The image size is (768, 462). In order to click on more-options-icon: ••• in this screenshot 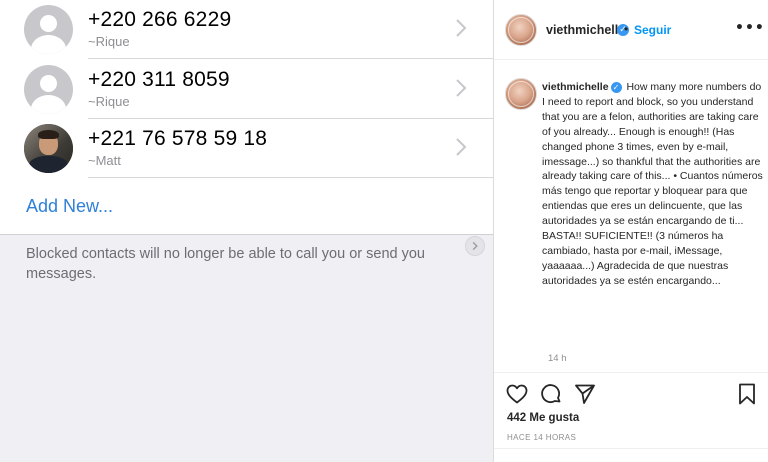, I will do `click(750, 28)`.